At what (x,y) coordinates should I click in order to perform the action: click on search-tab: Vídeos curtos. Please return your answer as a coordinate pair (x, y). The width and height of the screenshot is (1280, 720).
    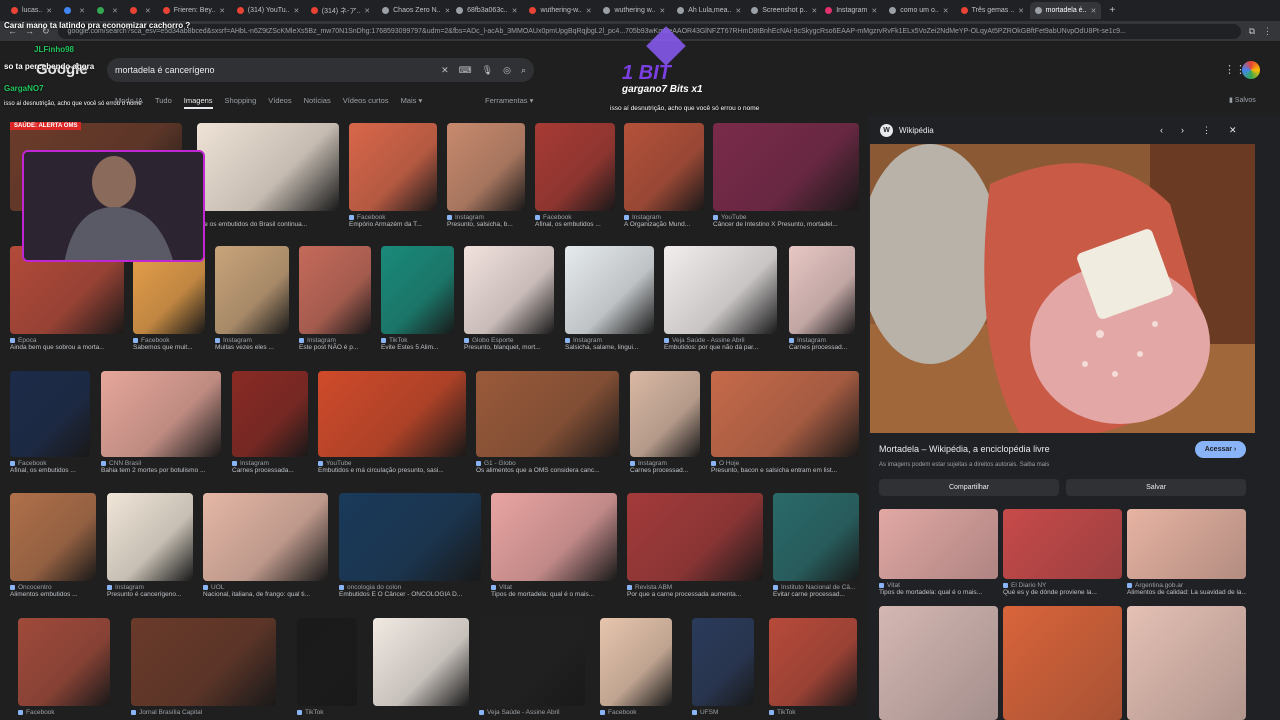
    Looking at the image, I should click on (366, 102).